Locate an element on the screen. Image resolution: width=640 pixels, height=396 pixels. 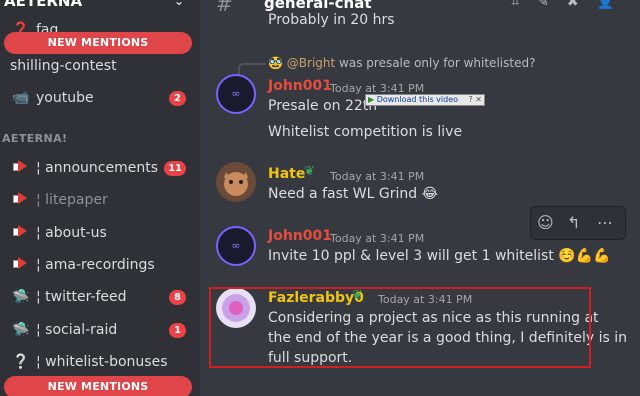
server-header: AETERNA ⌄ is located at coordinates (100, 6).